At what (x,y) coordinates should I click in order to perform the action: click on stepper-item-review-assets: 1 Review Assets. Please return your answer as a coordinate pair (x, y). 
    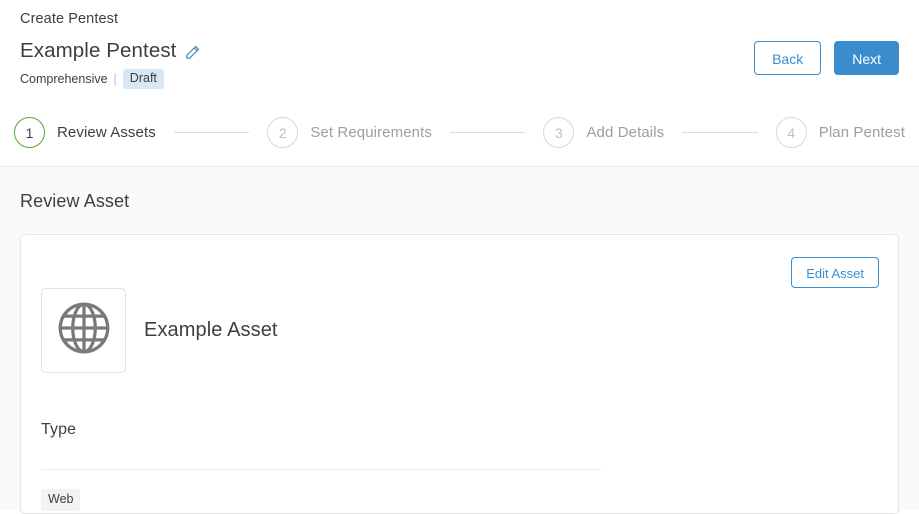
    Looking at the image, I should click on (85, 132).